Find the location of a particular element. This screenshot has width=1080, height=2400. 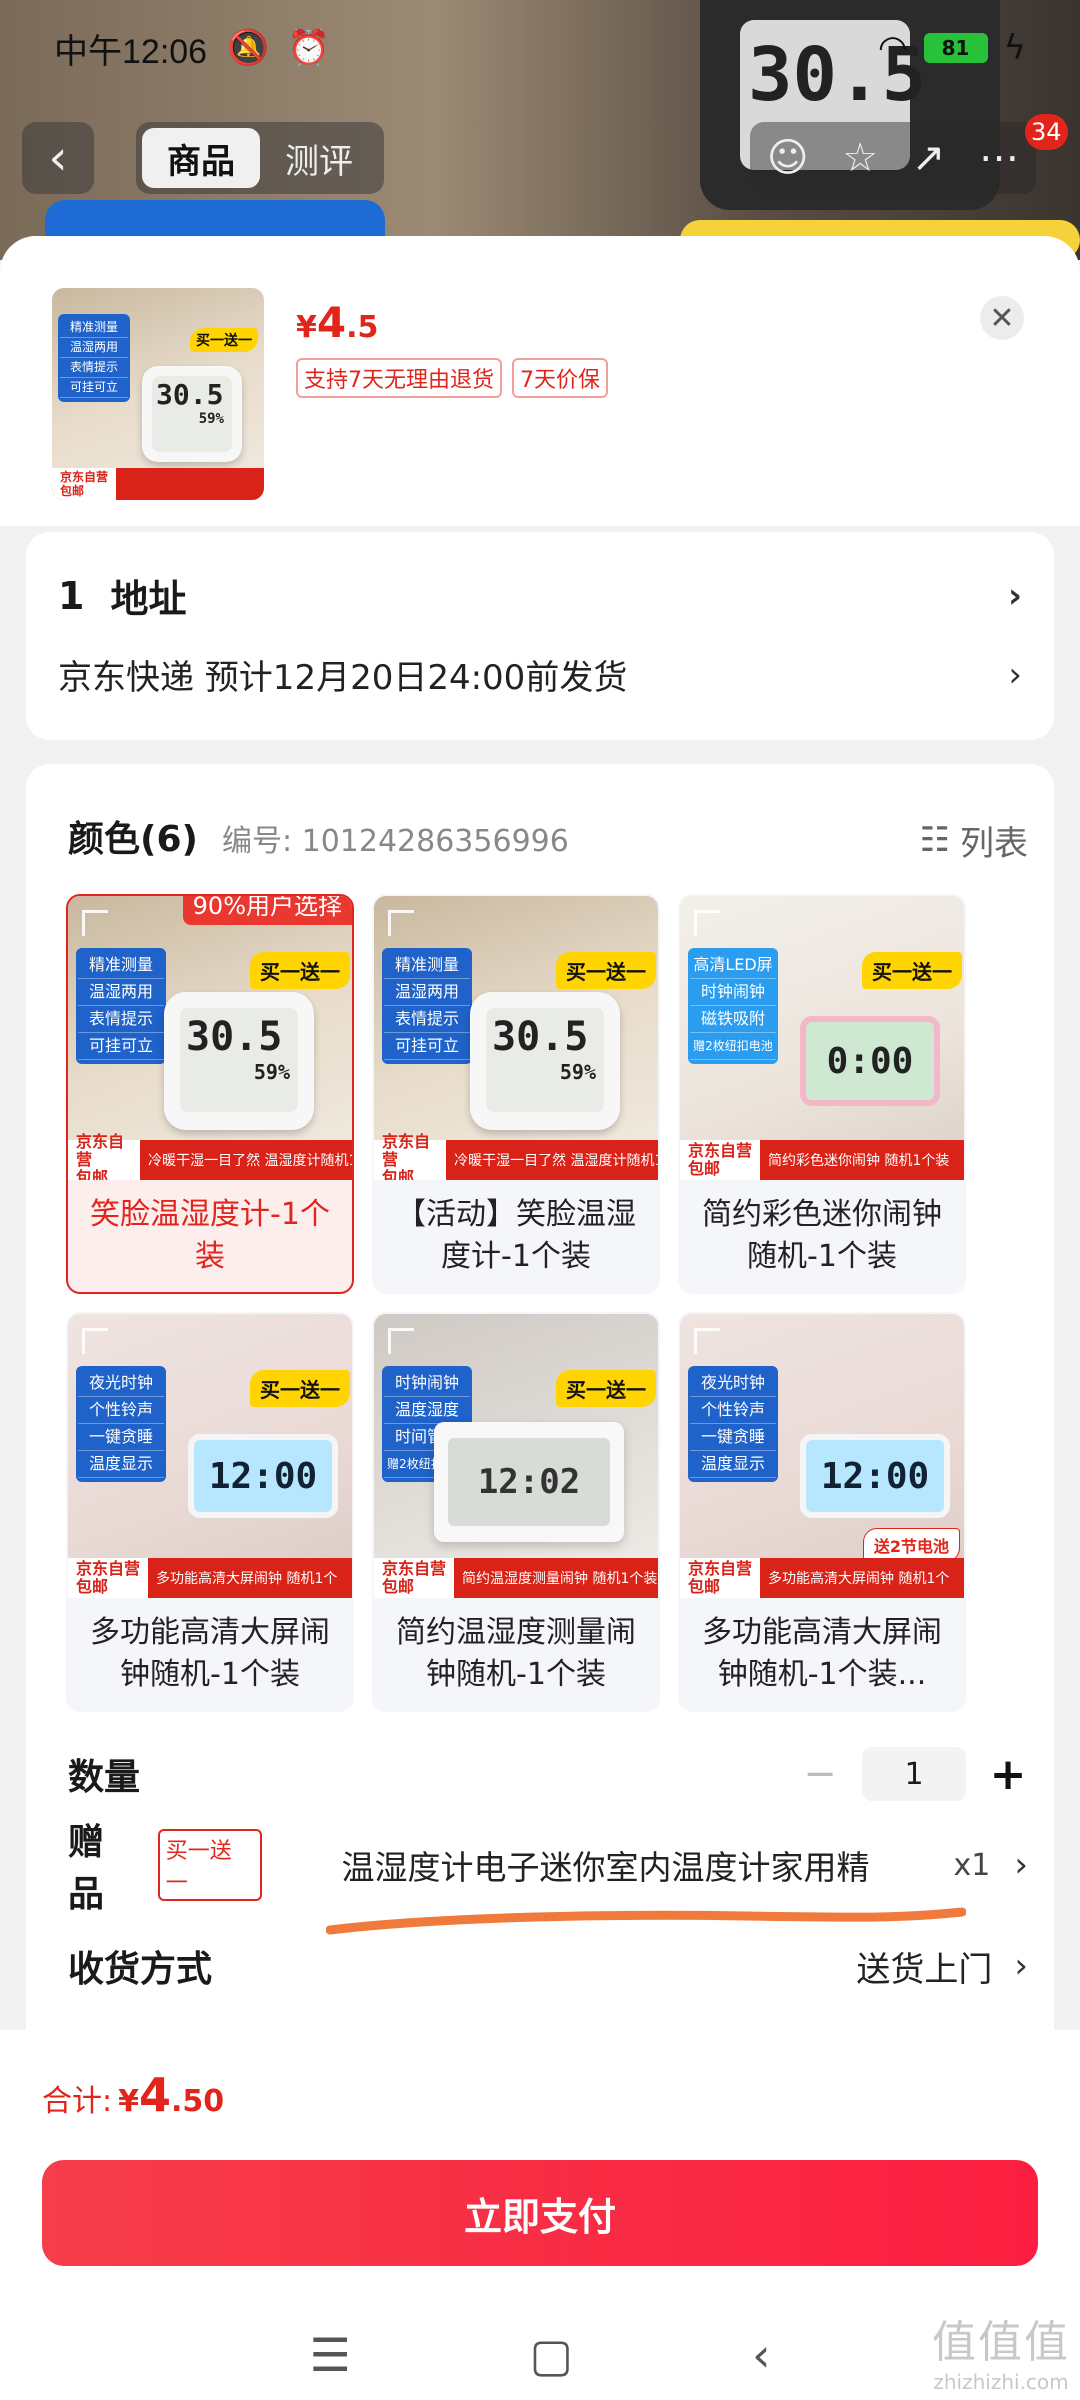

feature-box: 夜光时钟 个性铃声 一键贪睡 温度显示 is located at coordinates (121, 1424).